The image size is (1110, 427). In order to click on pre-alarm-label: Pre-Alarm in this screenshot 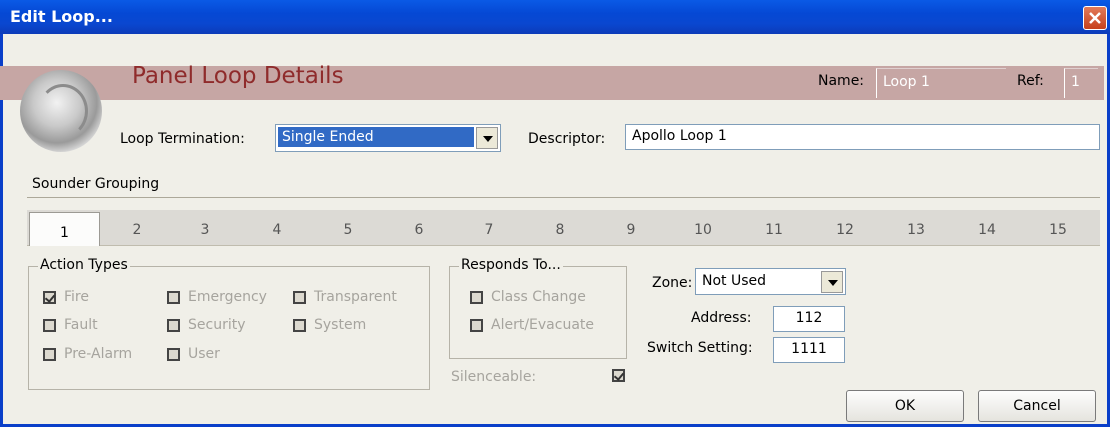, I will do `click(98, 354)`.